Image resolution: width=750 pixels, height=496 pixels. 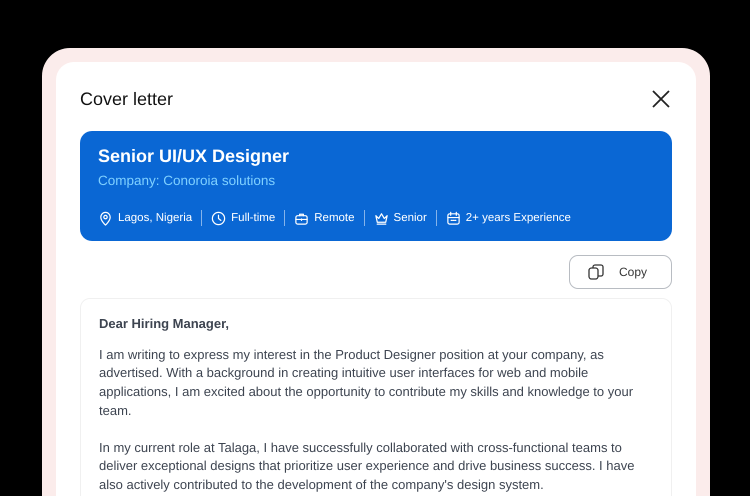 I want to click on letter-paragraph: In my current role at Talaga, I have successfully collaborated with cross-functional teams to deliver exceptional designs that prioritize user experience and drive business success. I have also actively contributed to the development of the company's design system., so click(x=367, y=466).